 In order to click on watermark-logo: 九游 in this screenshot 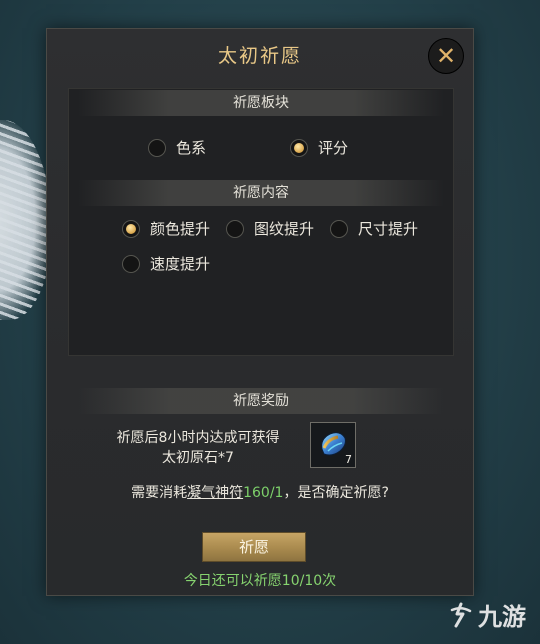, I will do `click(487, 614)`.